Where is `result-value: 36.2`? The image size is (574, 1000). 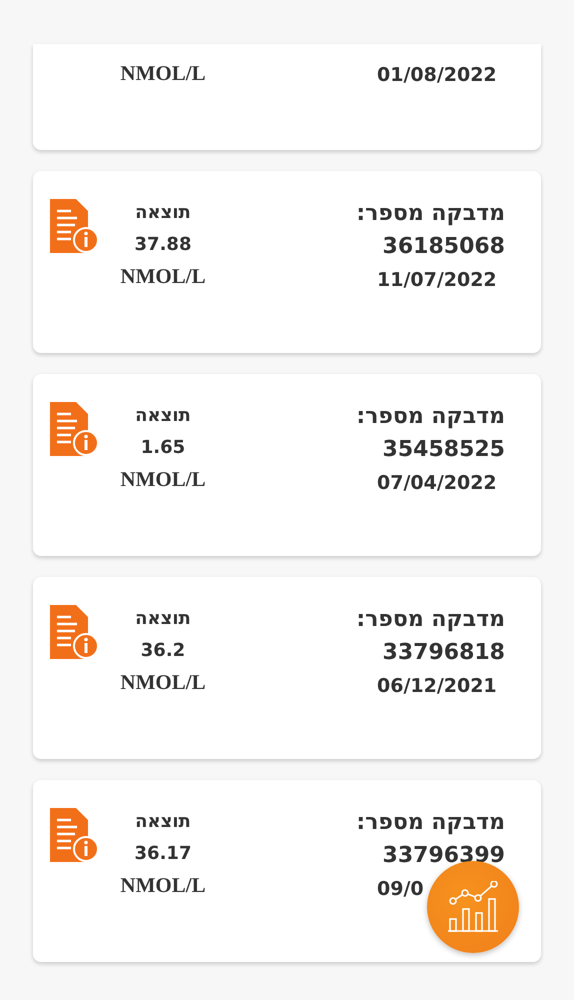 result-value: 36.2 is located at coordinates (163, 651).